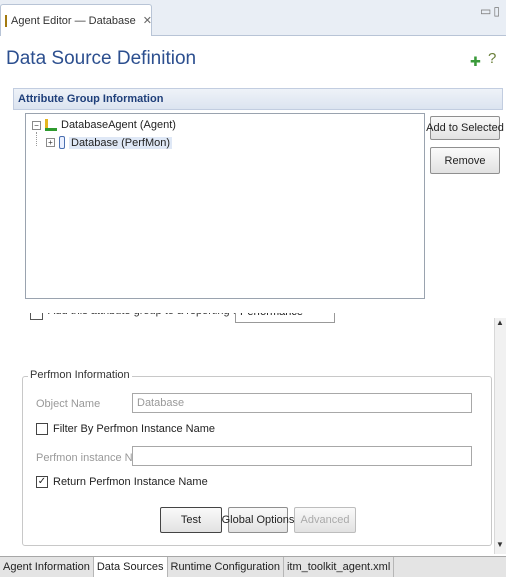 This screenshot has width=506, height=577. What do you see at coordinates (500, 546) in the screenshot?
I see `scroll-down-icon: ▼` at bounding box center [500, 546].